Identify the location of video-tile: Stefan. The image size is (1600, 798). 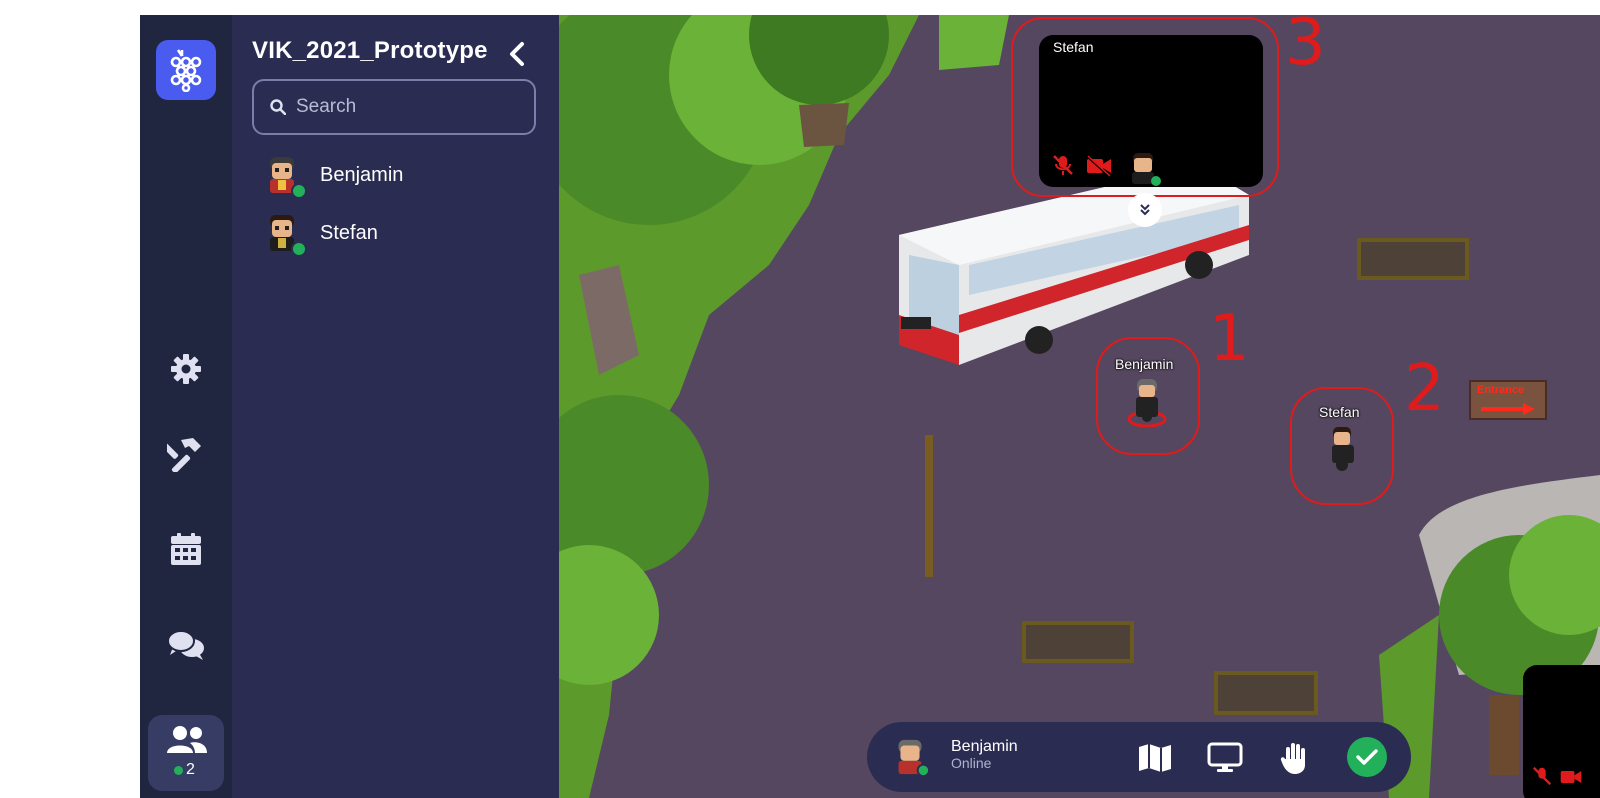
(1151, 111).